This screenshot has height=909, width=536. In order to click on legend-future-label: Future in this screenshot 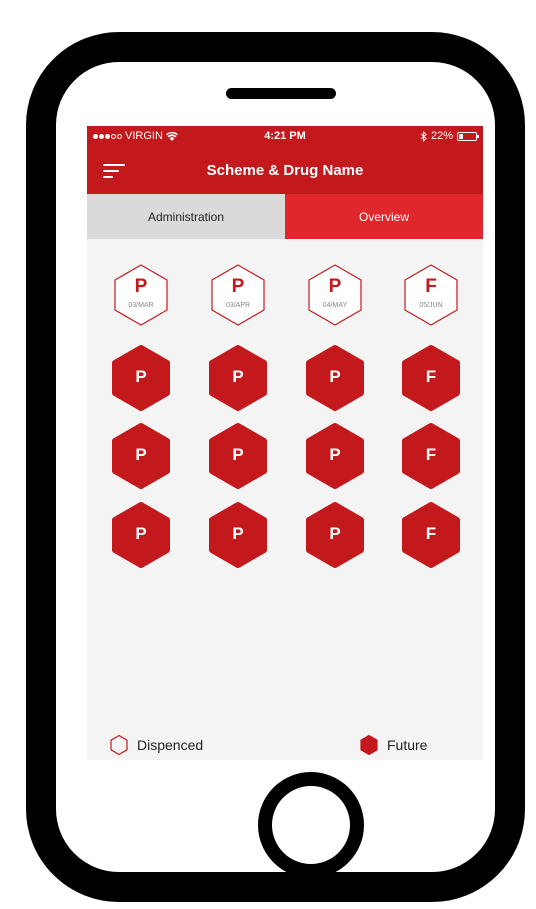, I will do `click(407, 745)`.